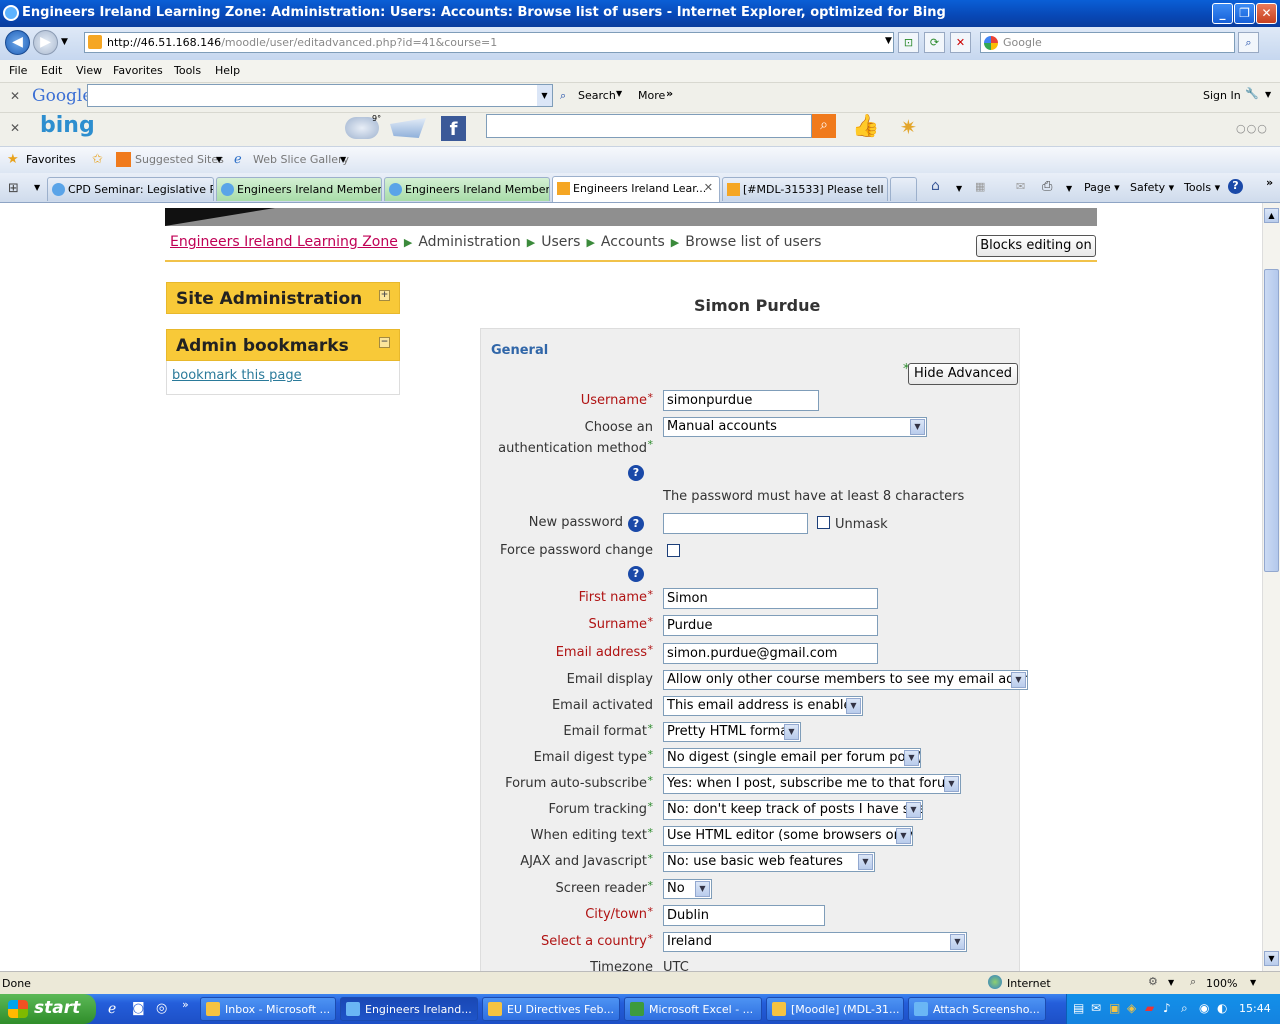 The width and height of the screenshot is (1280, 1024). Describe the element at coordinates (651, 95) in the screenshot. I see `more-button: More` at that location.